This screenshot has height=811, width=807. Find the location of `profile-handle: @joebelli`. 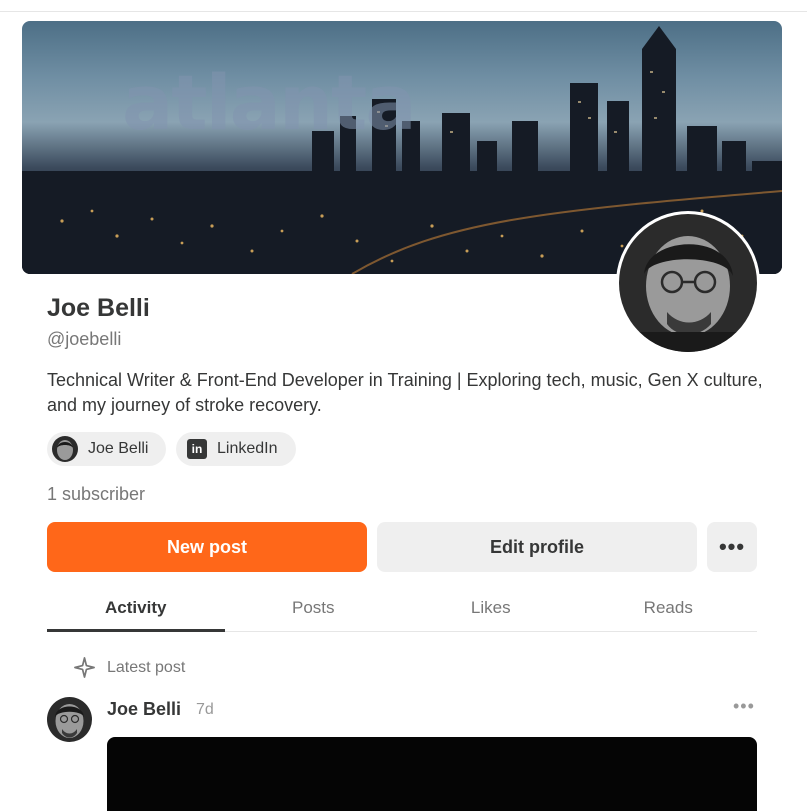

profile-handle: @joebelli is located at coordinates (84, 339).